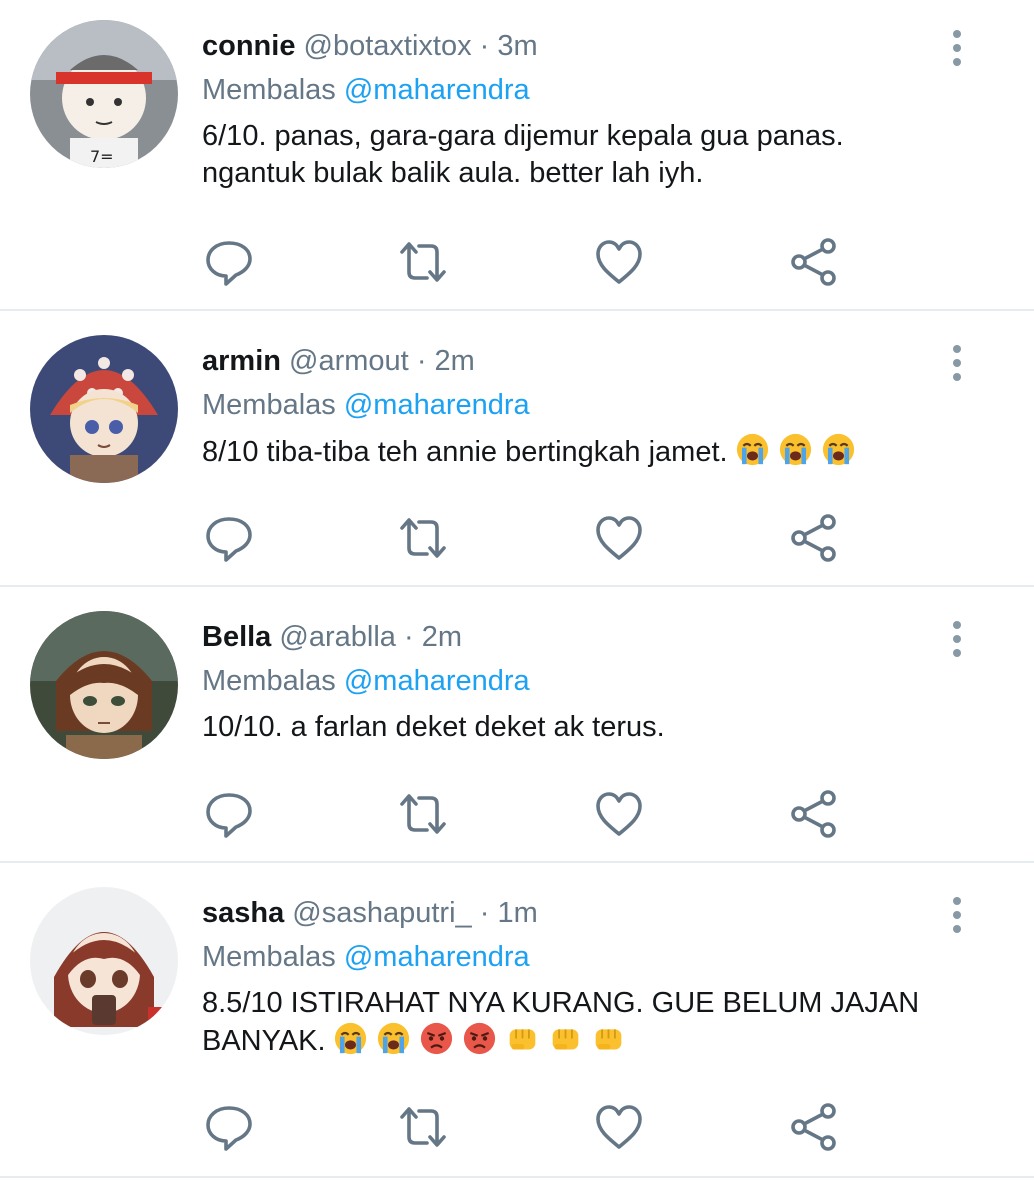 Image resolution: width=1034 pixels, height=1200 pixels. I want to click on divider, so click(517, 1177).